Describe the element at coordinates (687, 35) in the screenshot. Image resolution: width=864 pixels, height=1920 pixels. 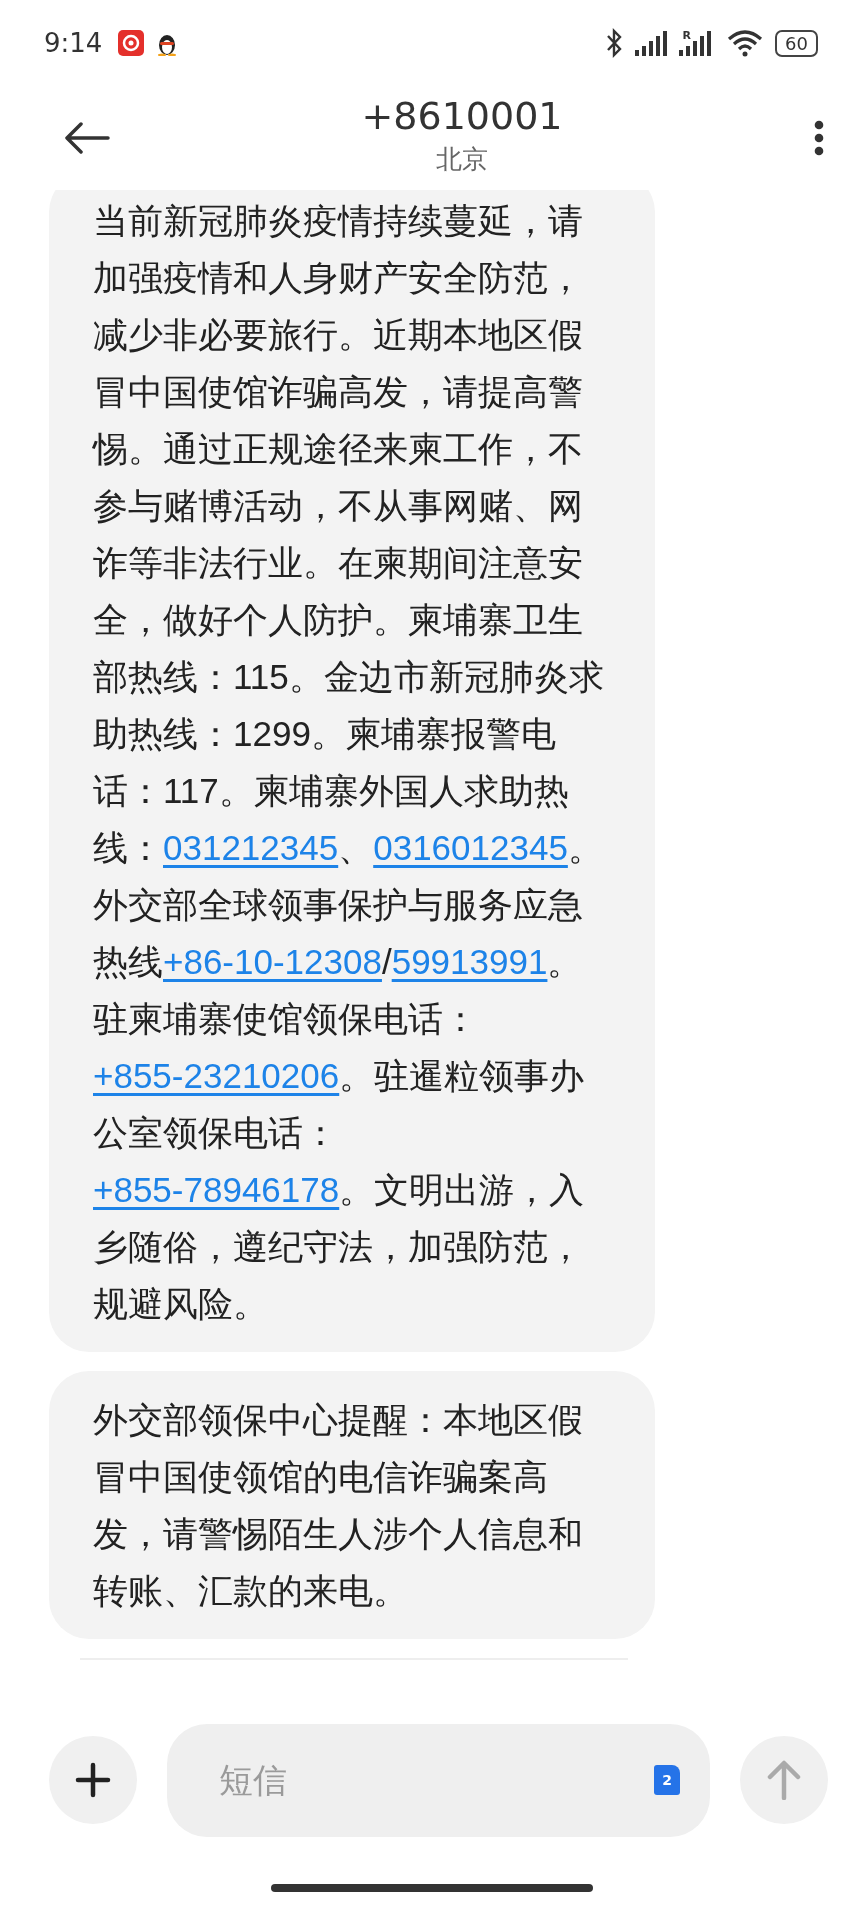
I see `roaming-label: R` at that location.